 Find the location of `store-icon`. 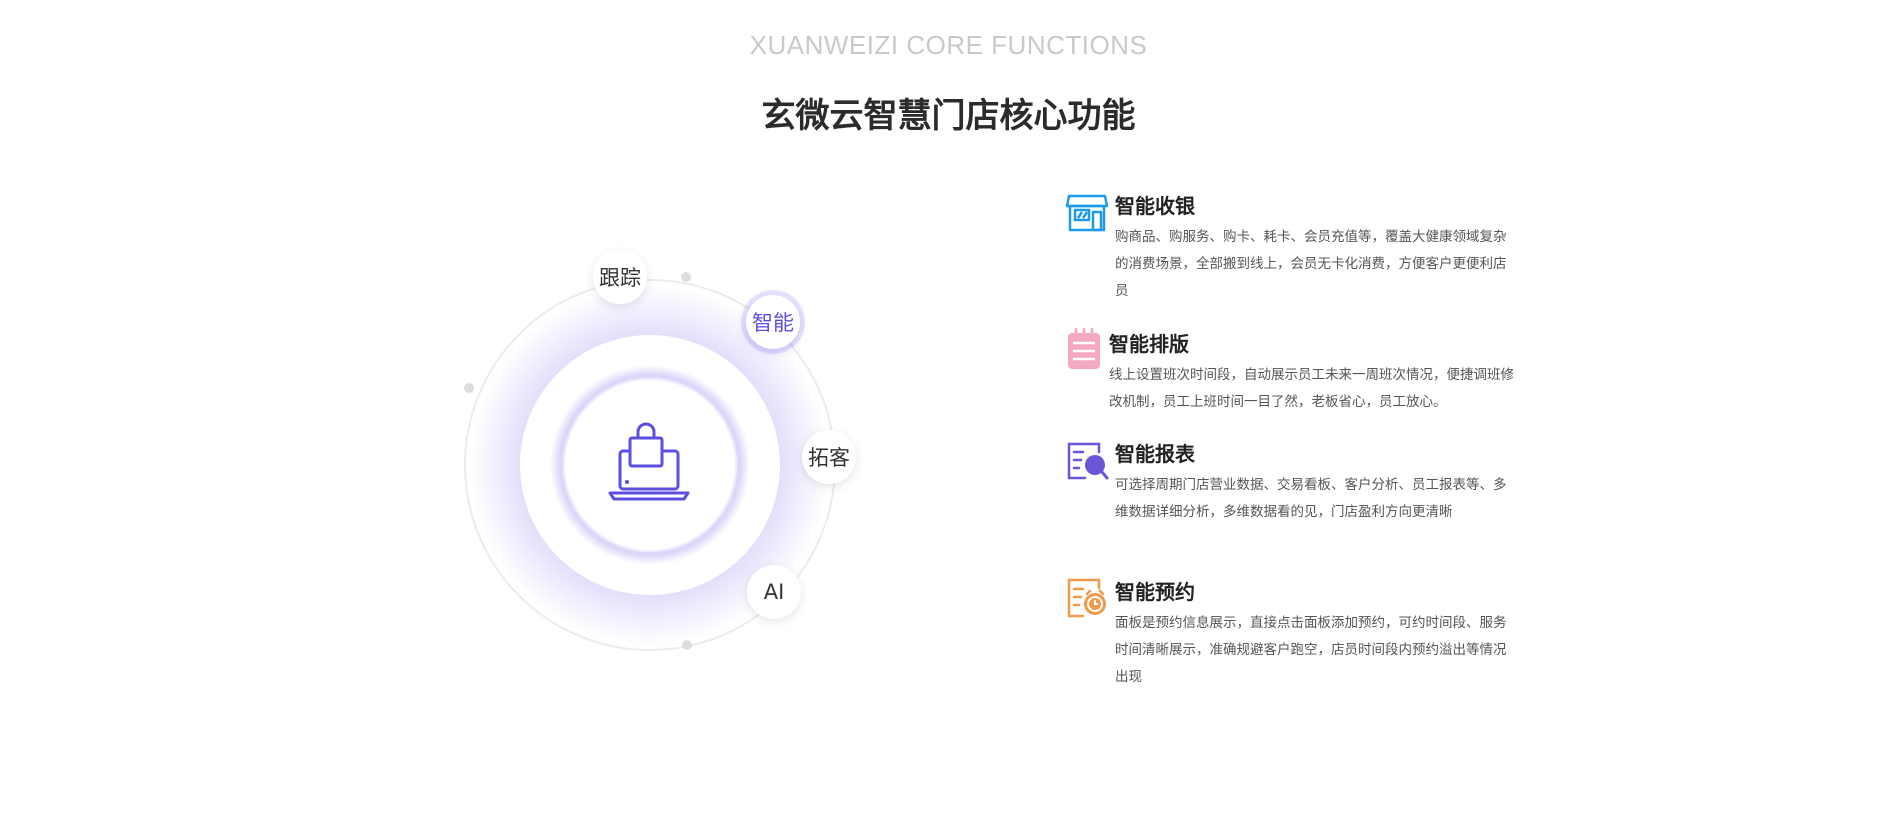

store-icon is located at coordinates (1087, 213).